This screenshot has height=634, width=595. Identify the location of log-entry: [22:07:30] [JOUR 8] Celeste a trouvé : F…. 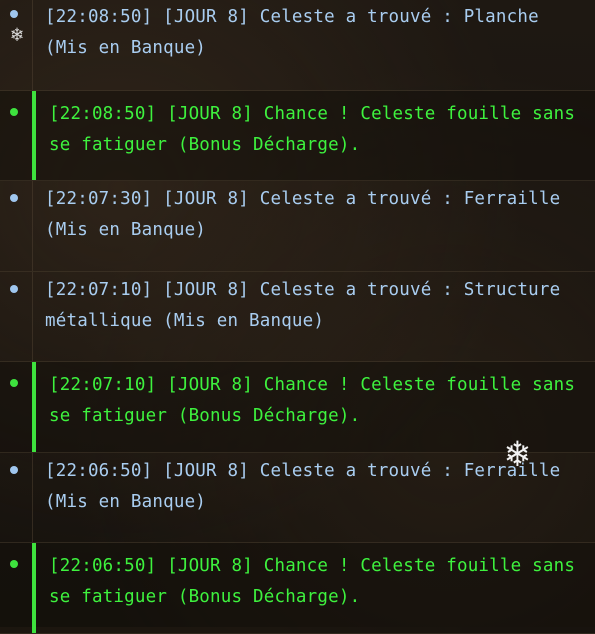
(297, 226).